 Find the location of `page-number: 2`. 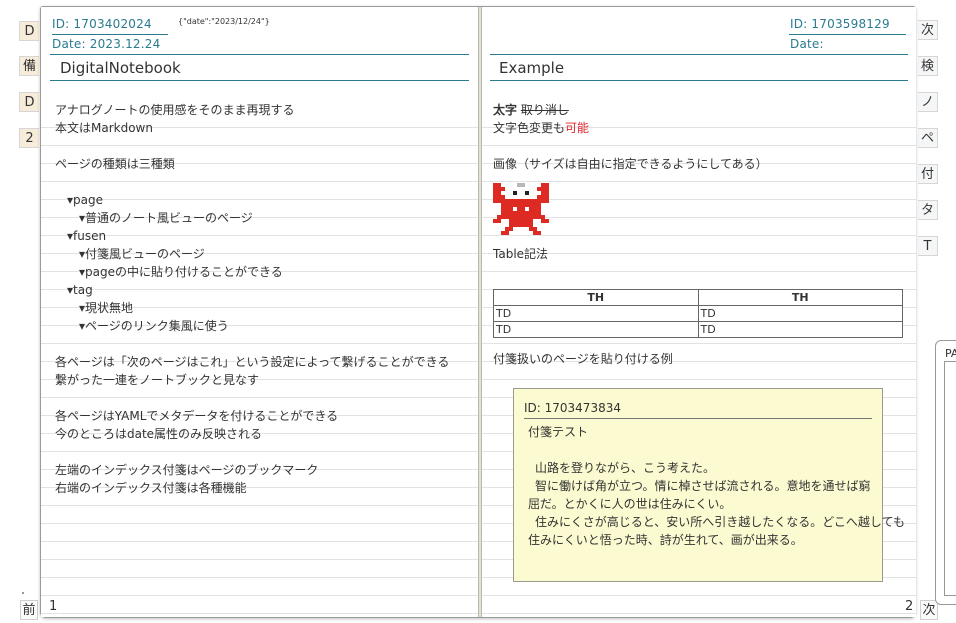

page-number: 2 is located at coordinates (909, 606).